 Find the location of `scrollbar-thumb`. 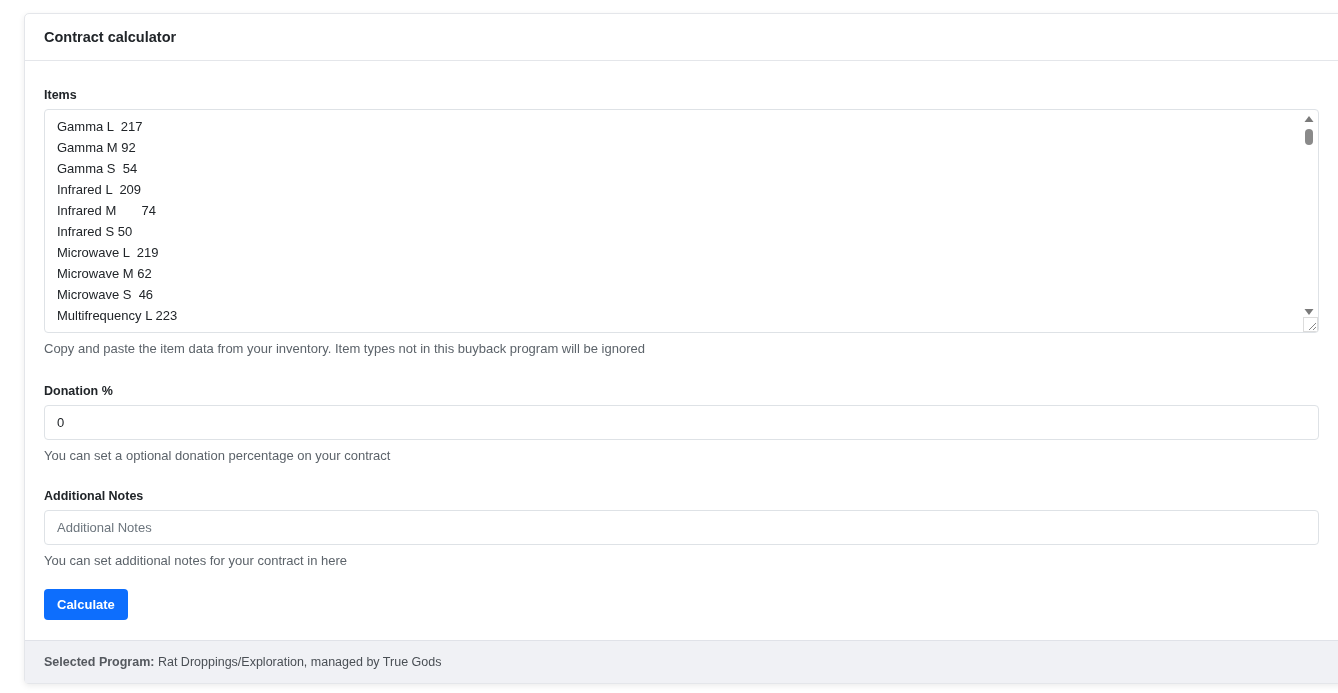

scrollbar-thumb is located at coordinates (1309, 137).